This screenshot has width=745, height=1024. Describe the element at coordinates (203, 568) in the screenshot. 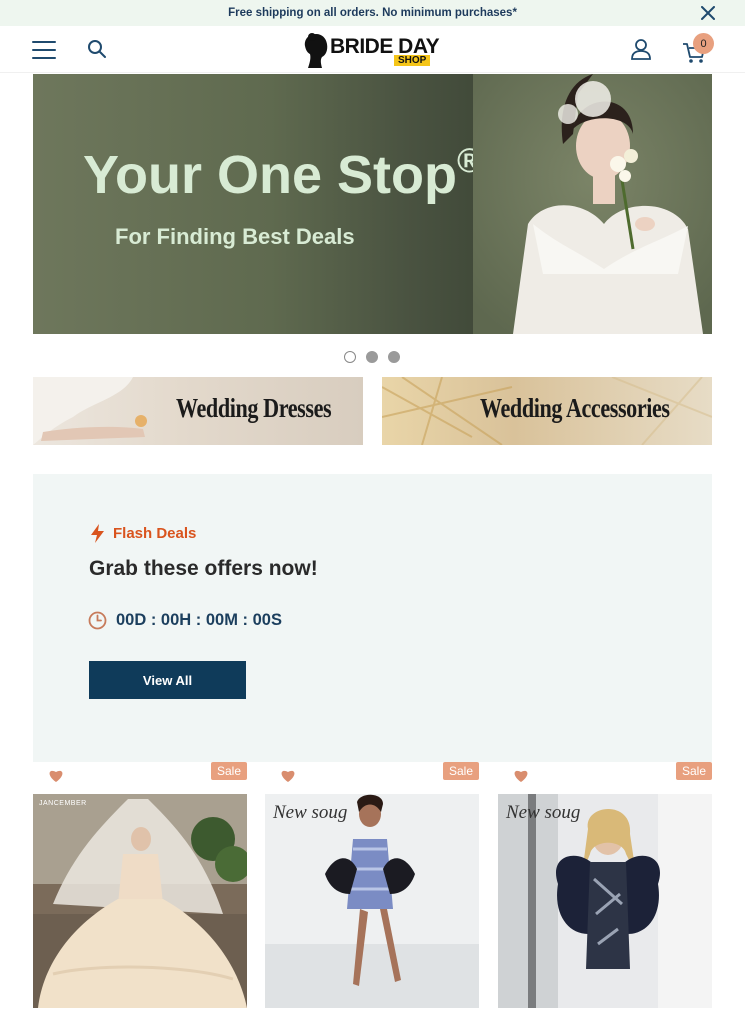

I see `flash-deals-title: Grab these offers now!` at that location.